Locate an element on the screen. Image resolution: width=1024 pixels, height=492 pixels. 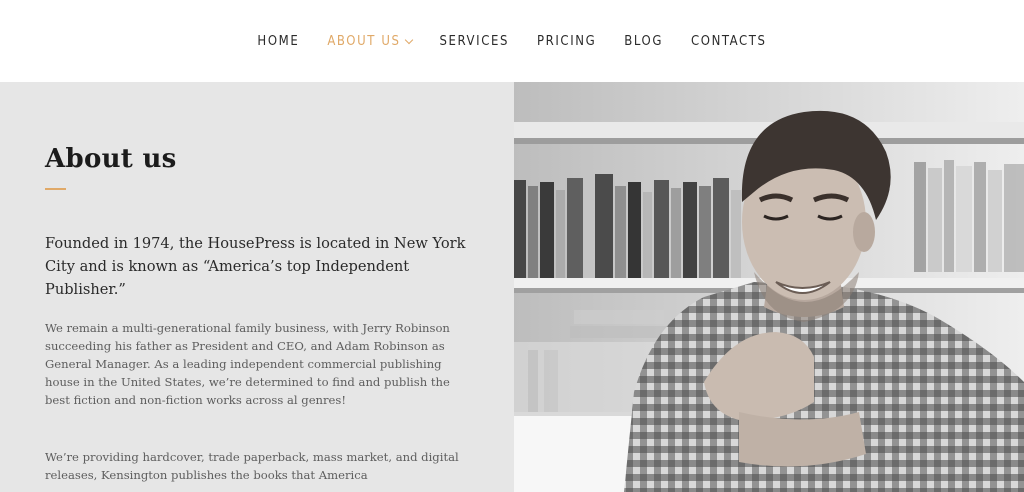
nav-item-label: PRICING is located at coordinates (567, 41).